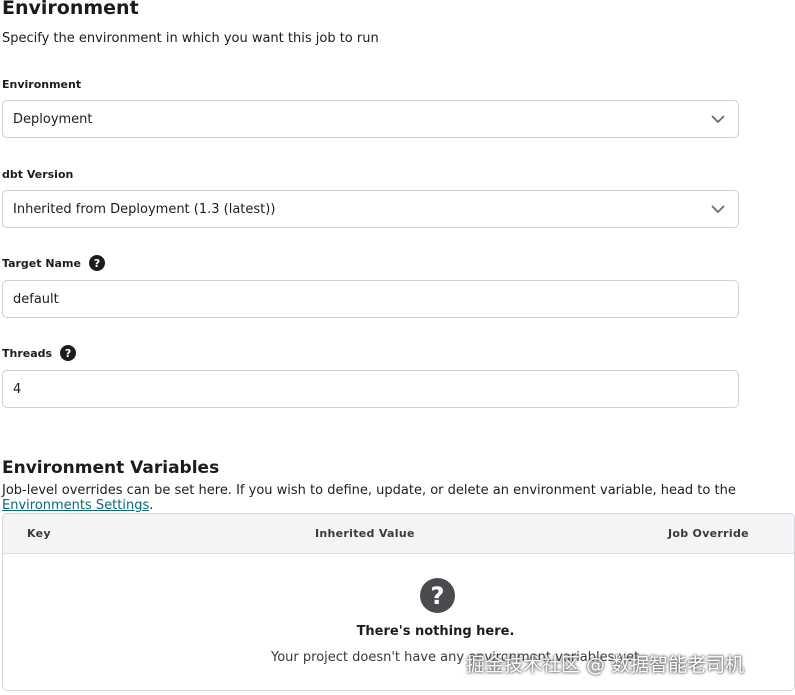 This screenshot has width=795, height=695. Describe the element at coordinates (17, 389) in the screenshot. I see `threads-input-value: 4` at that location.